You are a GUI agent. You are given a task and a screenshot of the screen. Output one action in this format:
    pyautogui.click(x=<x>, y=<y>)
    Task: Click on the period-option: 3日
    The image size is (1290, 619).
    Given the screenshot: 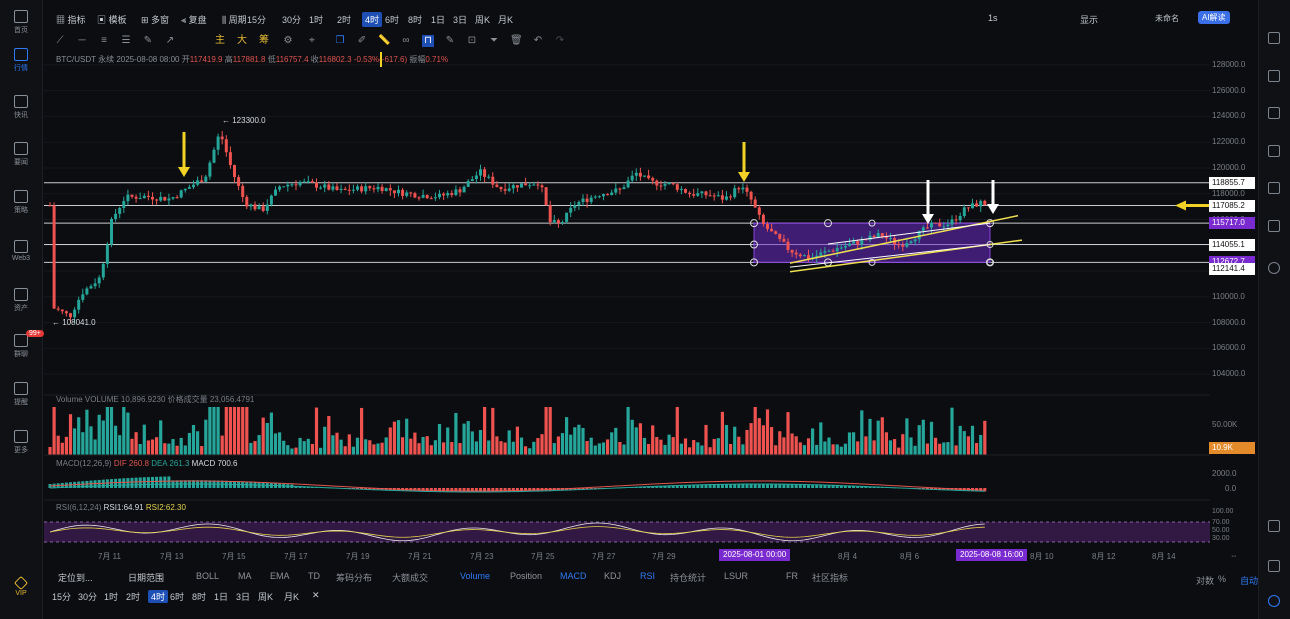 What is the action you would take?
    pyautogui.click(x=243, y=596)
    